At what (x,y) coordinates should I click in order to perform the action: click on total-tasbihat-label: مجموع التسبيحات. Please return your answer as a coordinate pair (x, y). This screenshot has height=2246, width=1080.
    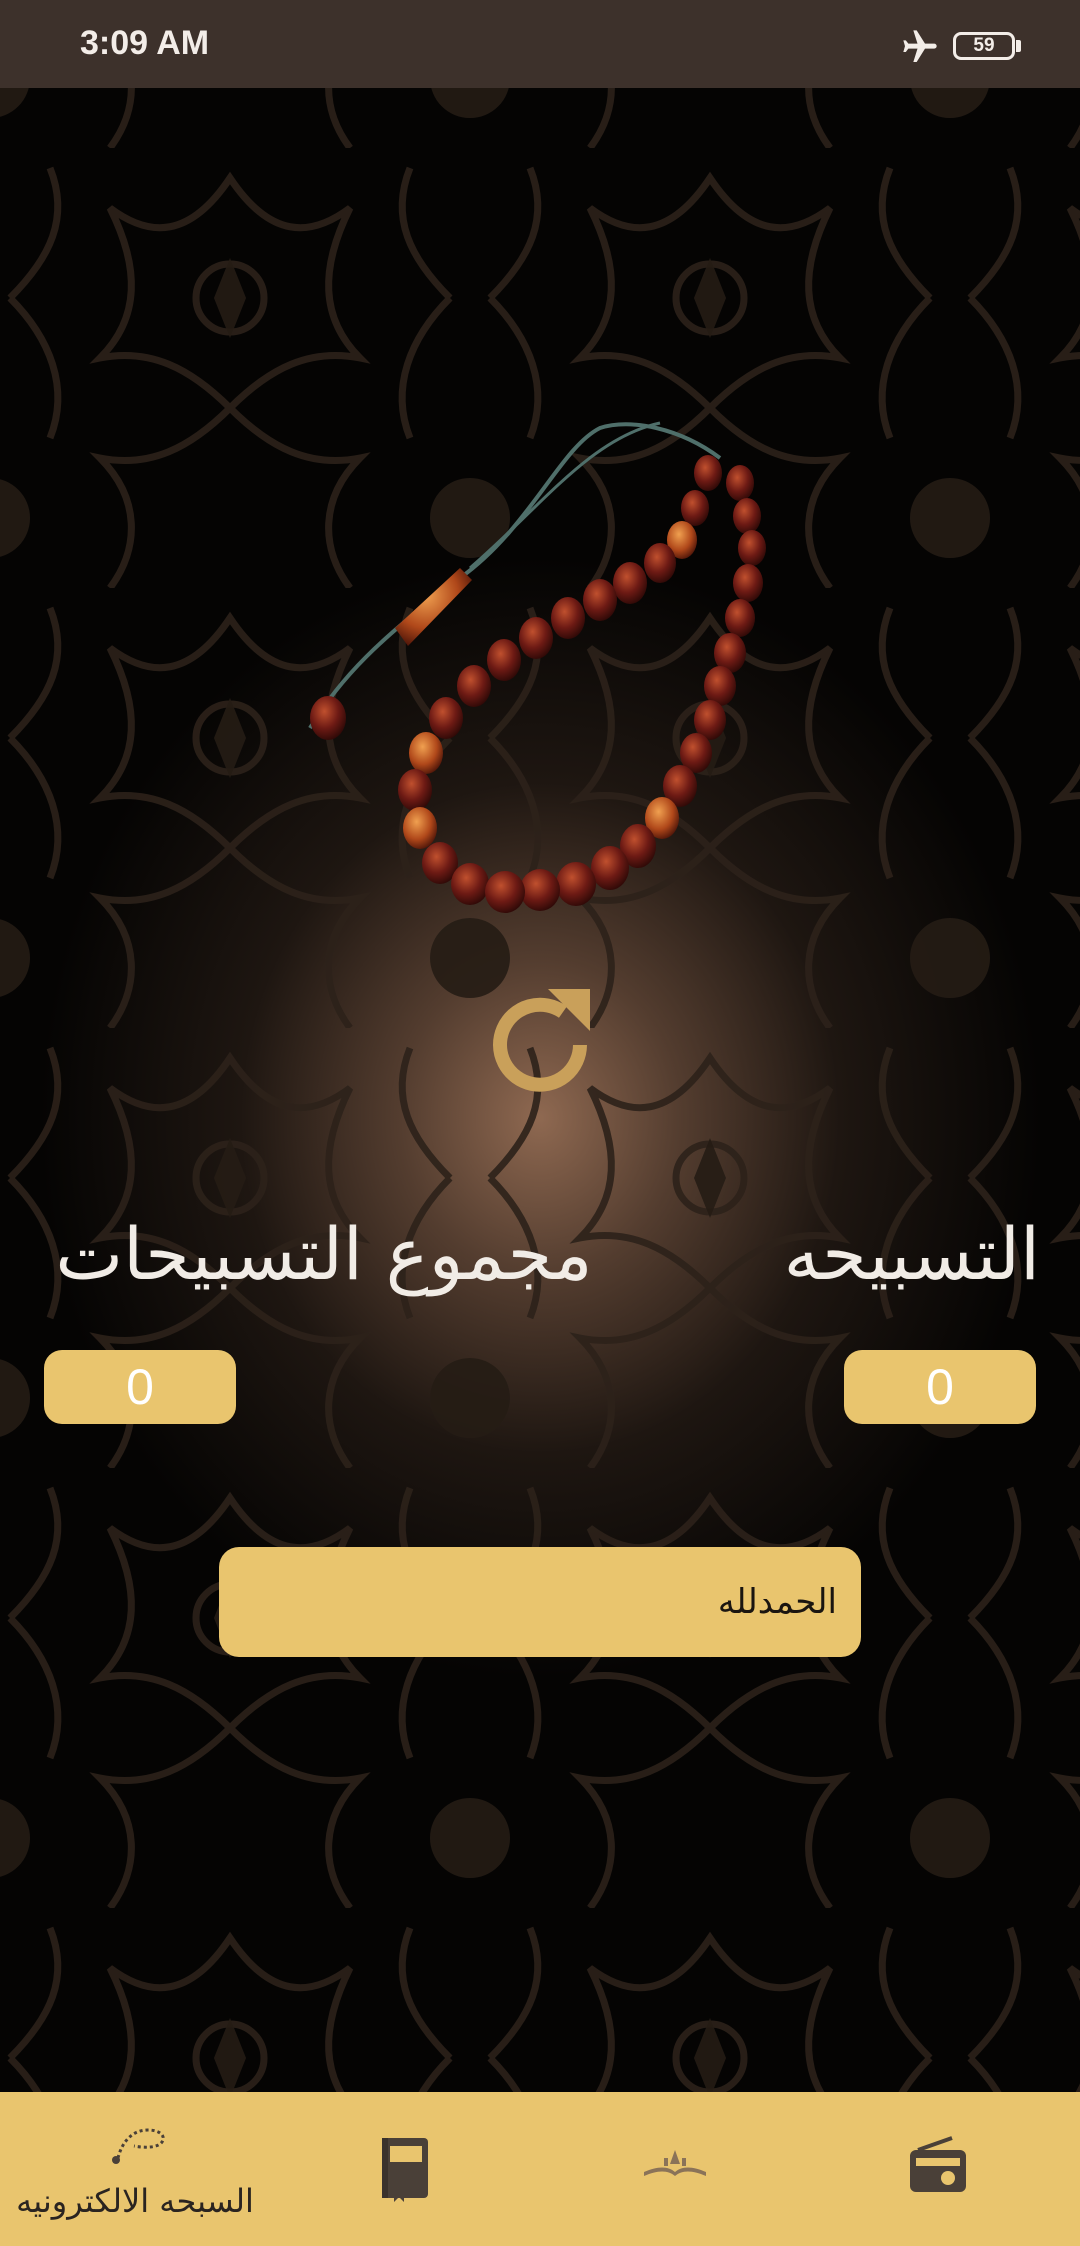
    Looking at the image, I should click on (324, 1254).